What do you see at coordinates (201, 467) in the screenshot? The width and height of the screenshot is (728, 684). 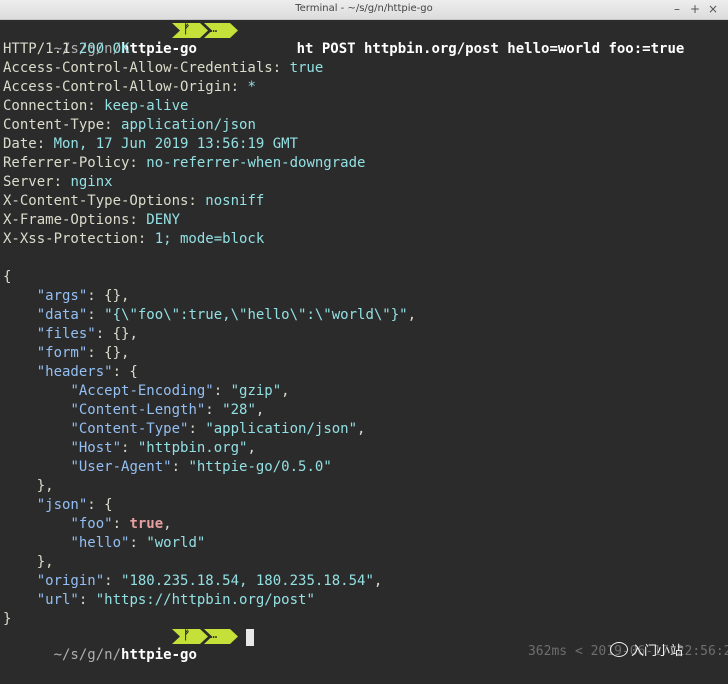 I see `json-line: "User-Agent": "httpie-go/0.5.0"` at bounding box center [201, 467].